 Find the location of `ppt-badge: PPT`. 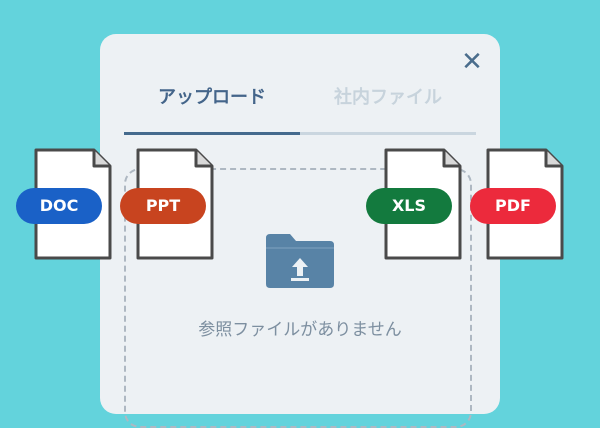

ppt-badge: PPT is located at coordinates (163, 206).